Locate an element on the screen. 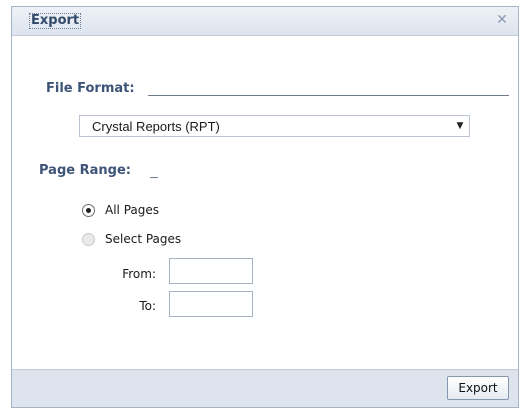 The image size is (530, 416). file-format-label: File Format: is located at coordinates (90, 88).